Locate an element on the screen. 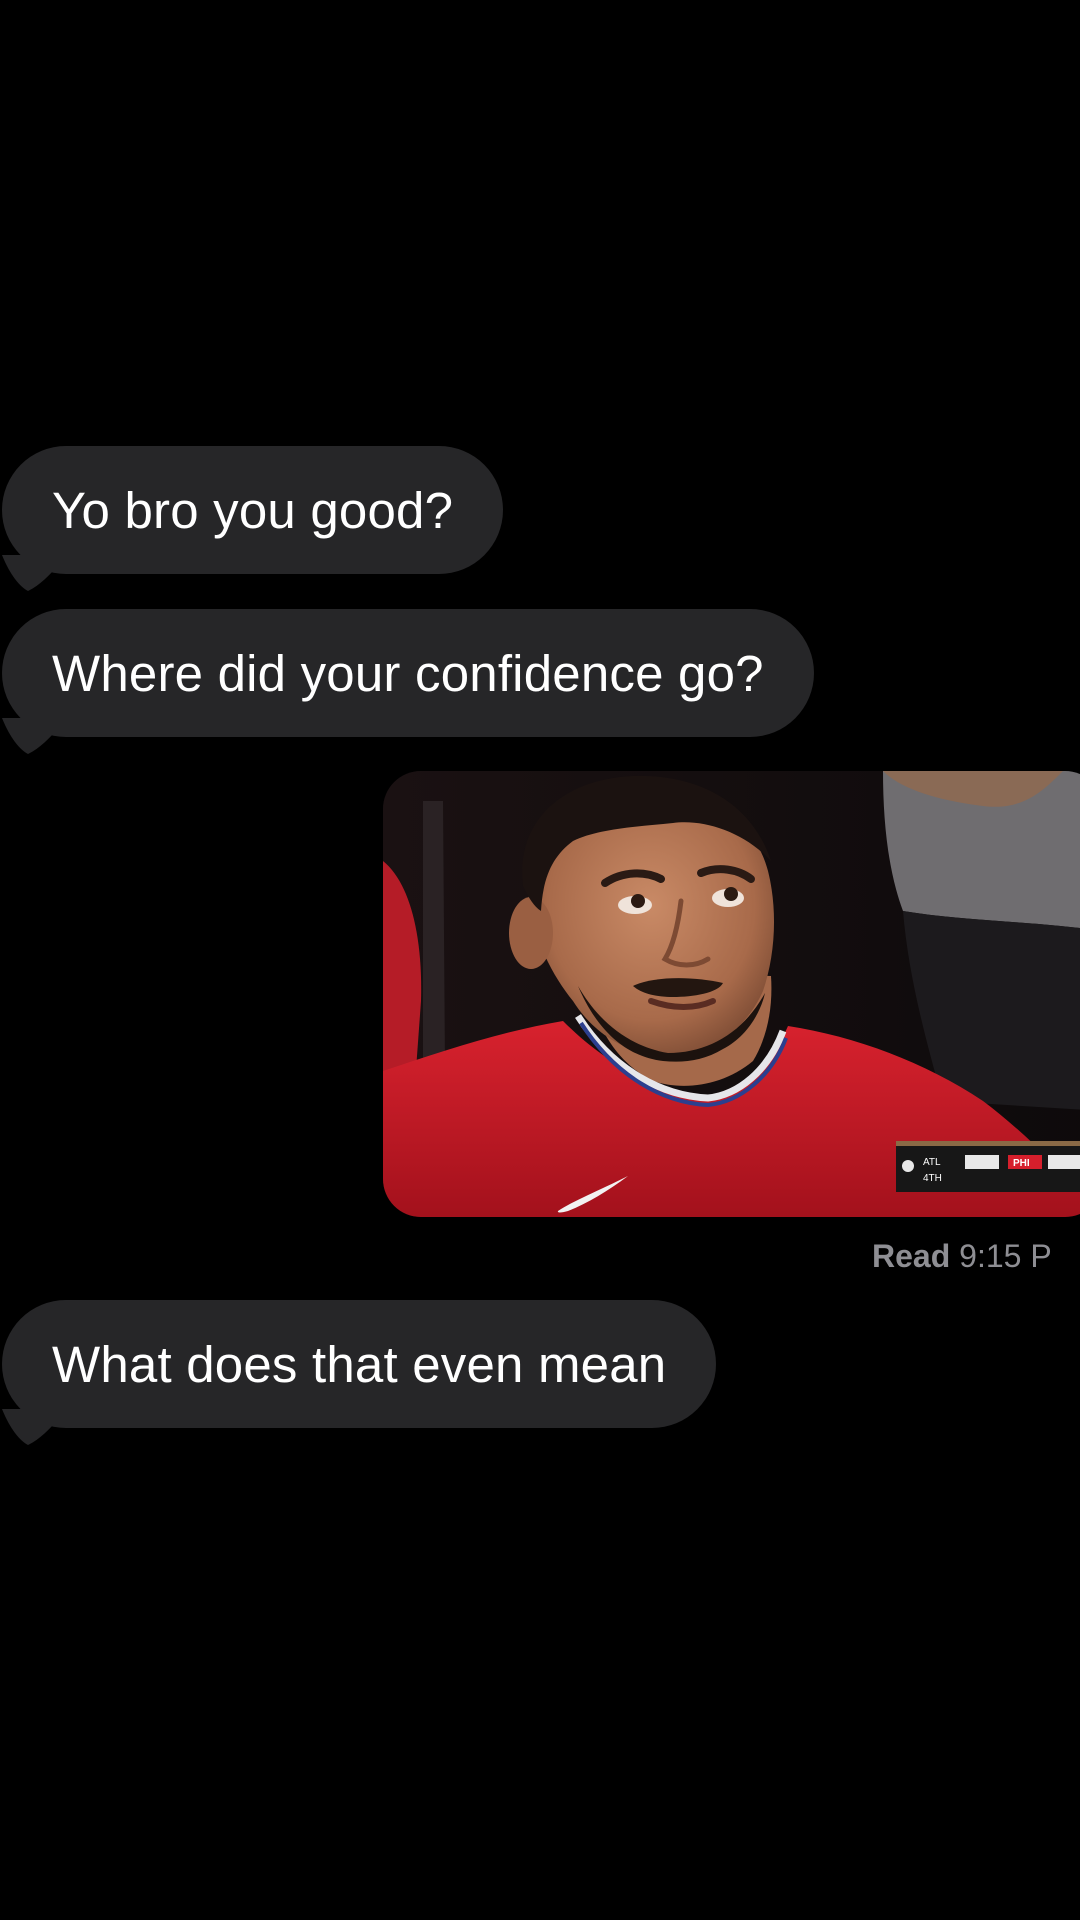 This screenshot has width=1080, height=1920. message-text: What does that even mean is located at coordinates (359, 1364).